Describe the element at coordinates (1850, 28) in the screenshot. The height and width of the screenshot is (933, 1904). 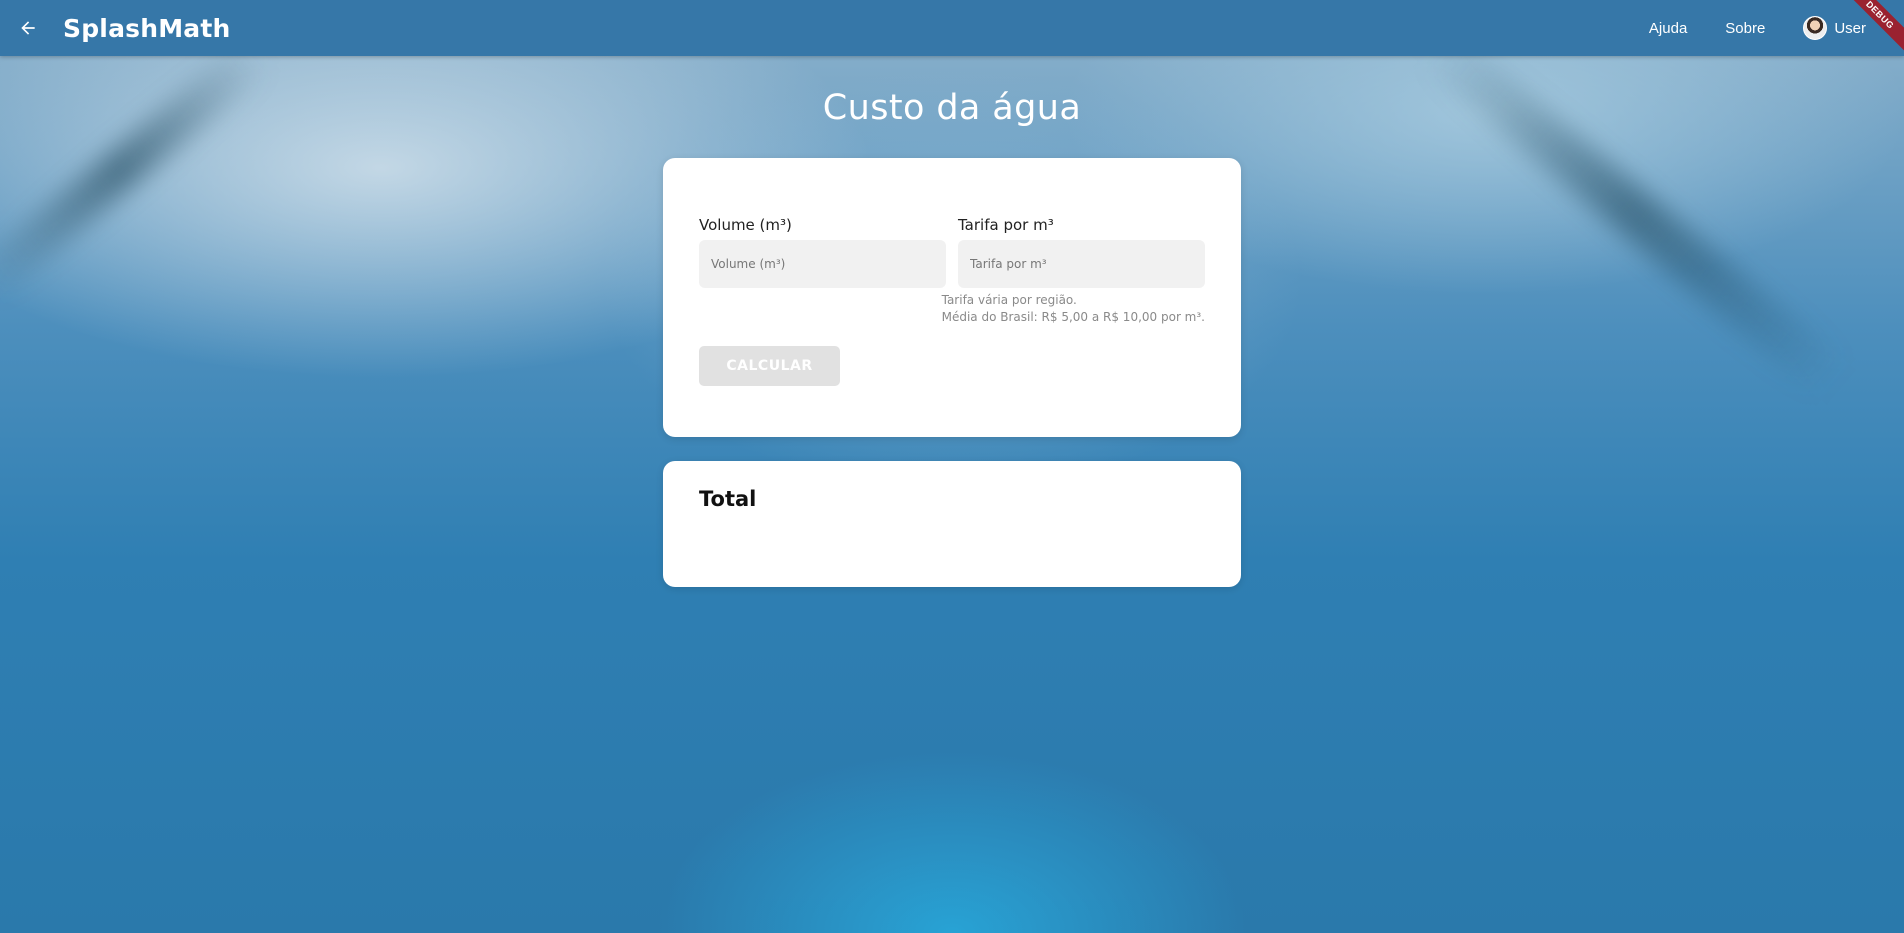
I see `user-name: User` at that location.